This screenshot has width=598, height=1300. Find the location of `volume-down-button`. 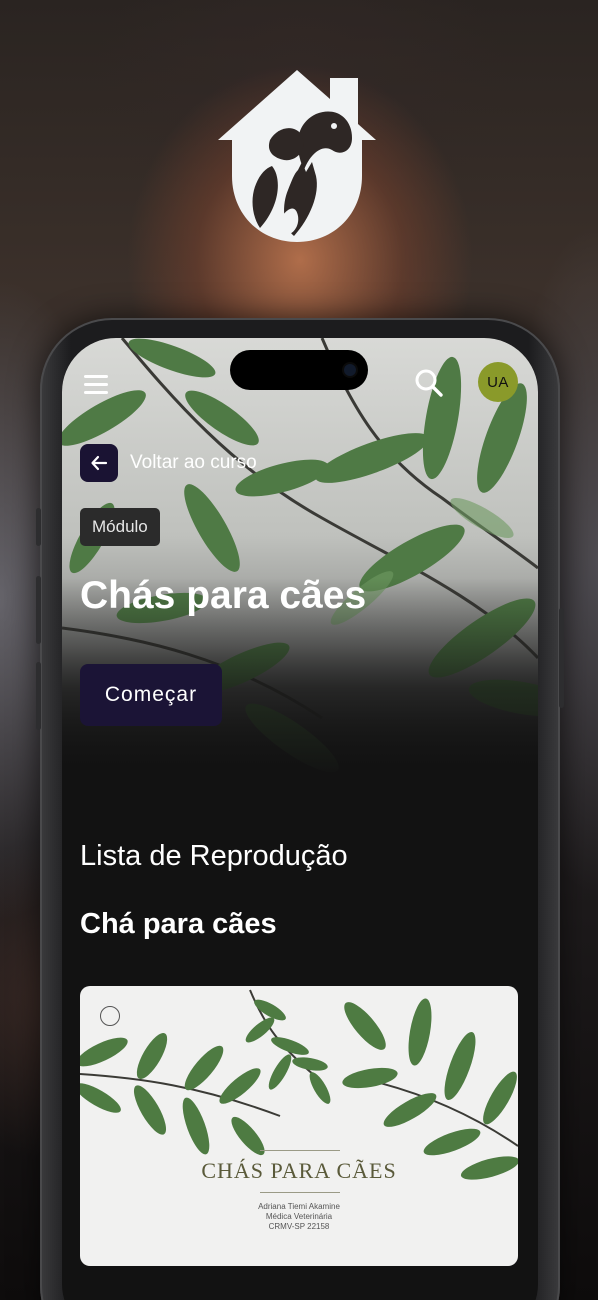

volume-down-button is located at coordinates (38, 696).